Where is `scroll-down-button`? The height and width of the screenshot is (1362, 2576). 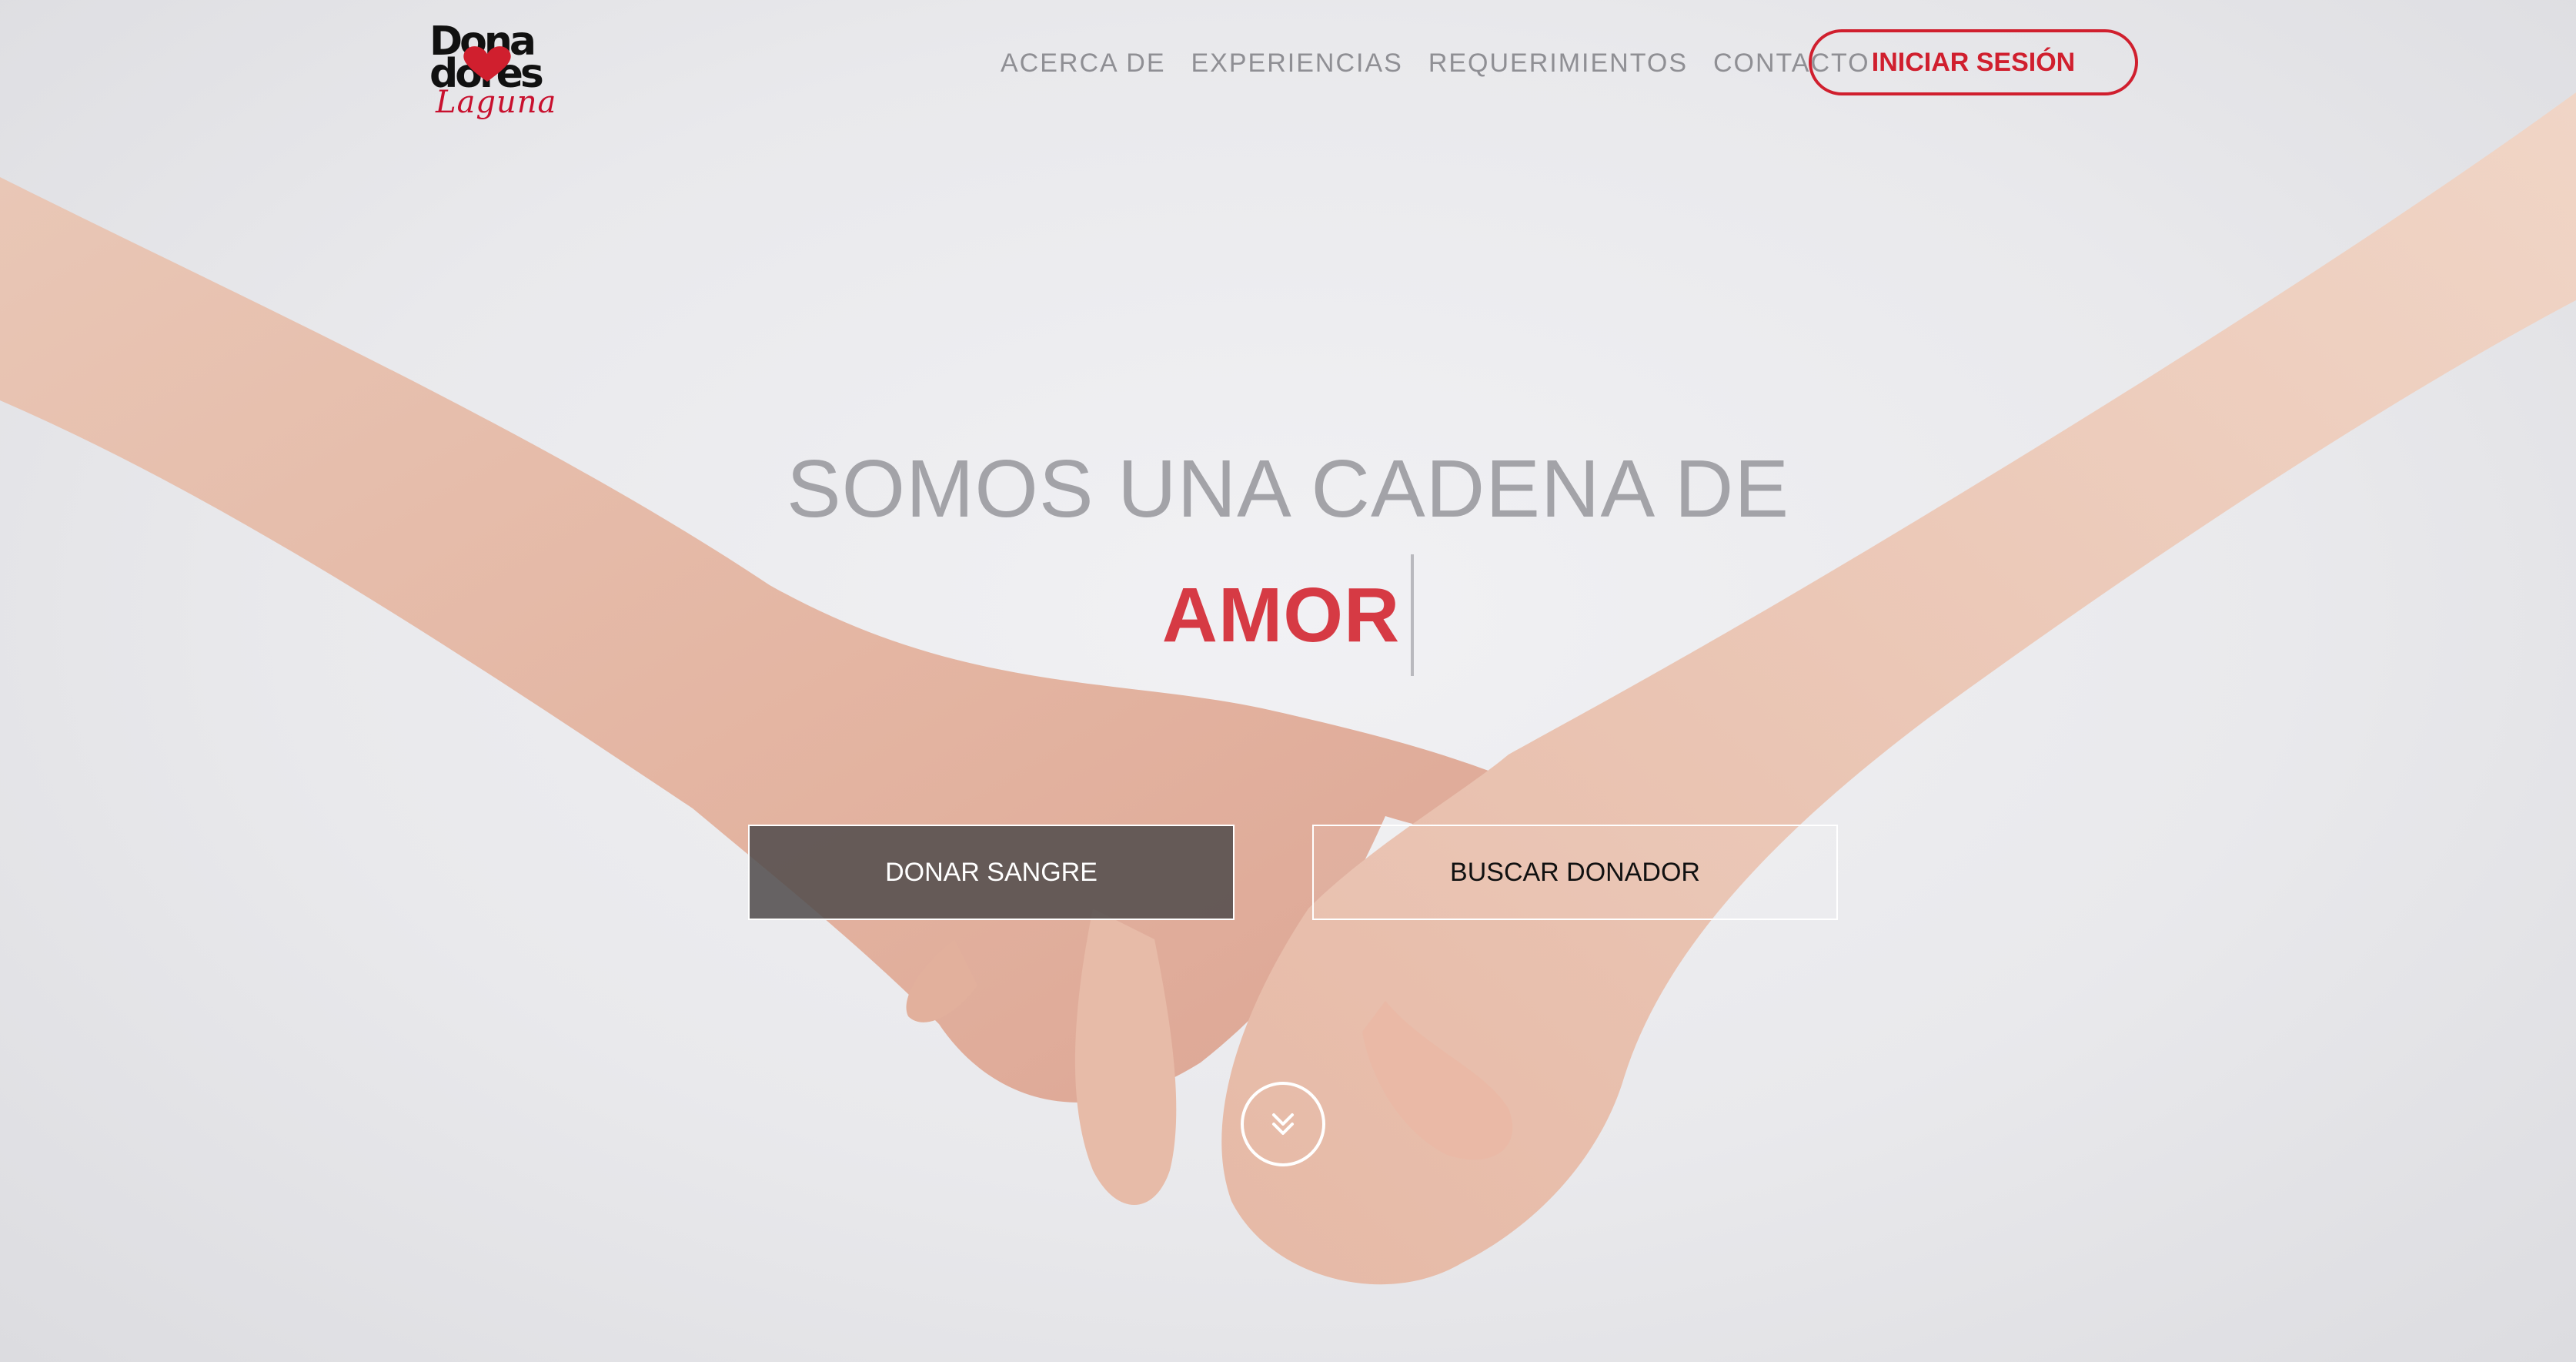 scroll-down-button is located at coordinates (1283, 1124).